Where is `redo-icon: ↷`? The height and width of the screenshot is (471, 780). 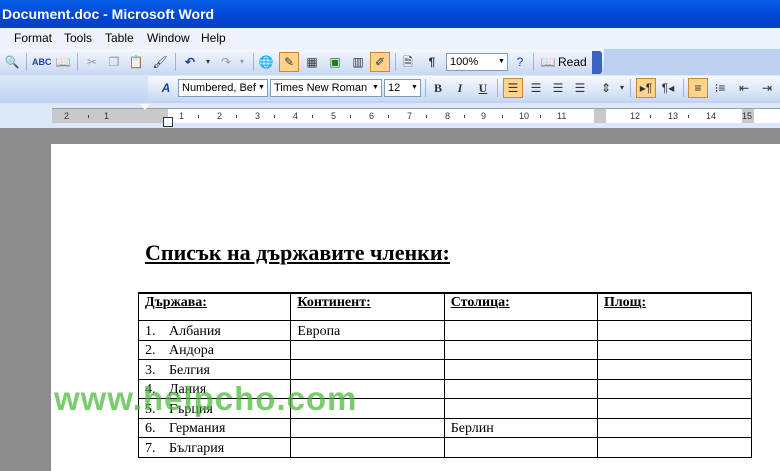 redo-icon: ↷ is located at coordinates (226, 62).